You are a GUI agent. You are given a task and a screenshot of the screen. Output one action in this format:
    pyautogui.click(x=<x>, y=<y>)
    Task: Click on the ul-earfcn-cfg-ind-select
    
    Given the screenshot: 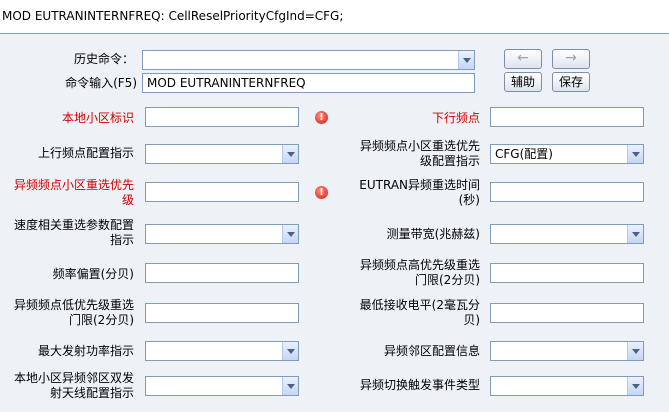 What is the action you would take?
    pyautogui.click(x=222, y=154)
    